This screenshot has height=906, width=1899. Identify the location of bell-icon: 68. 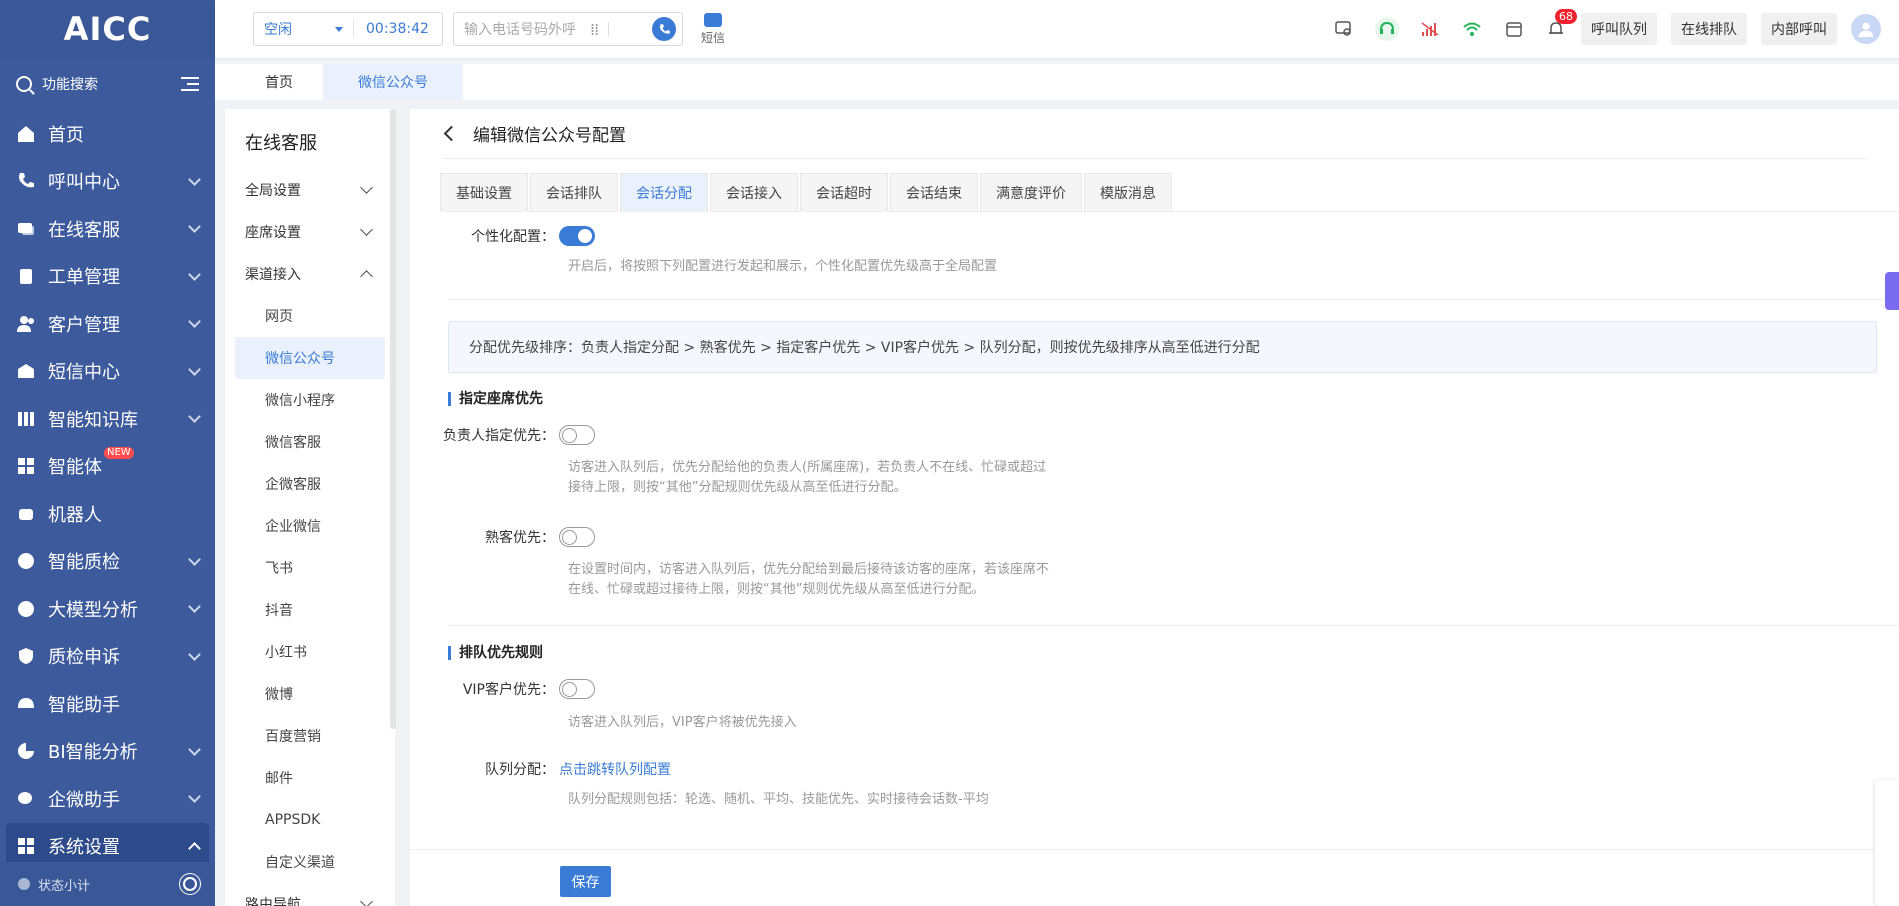
(1561, 24).